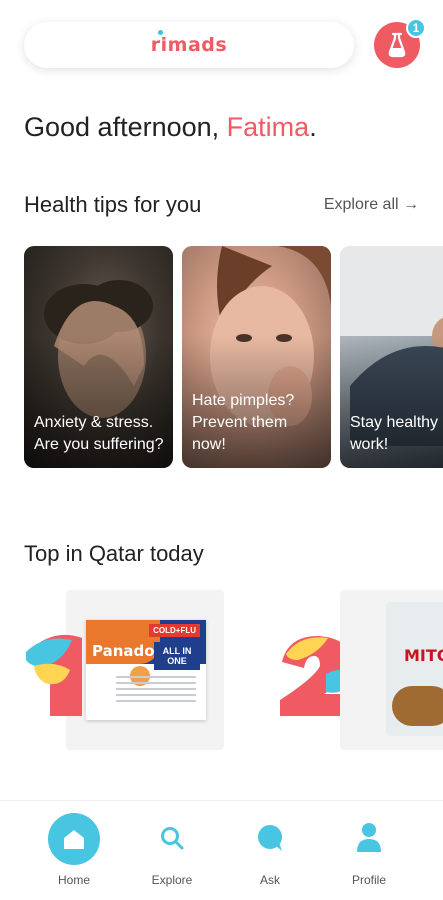  I want to click on tab-explore: Explore, so click(172, 850).